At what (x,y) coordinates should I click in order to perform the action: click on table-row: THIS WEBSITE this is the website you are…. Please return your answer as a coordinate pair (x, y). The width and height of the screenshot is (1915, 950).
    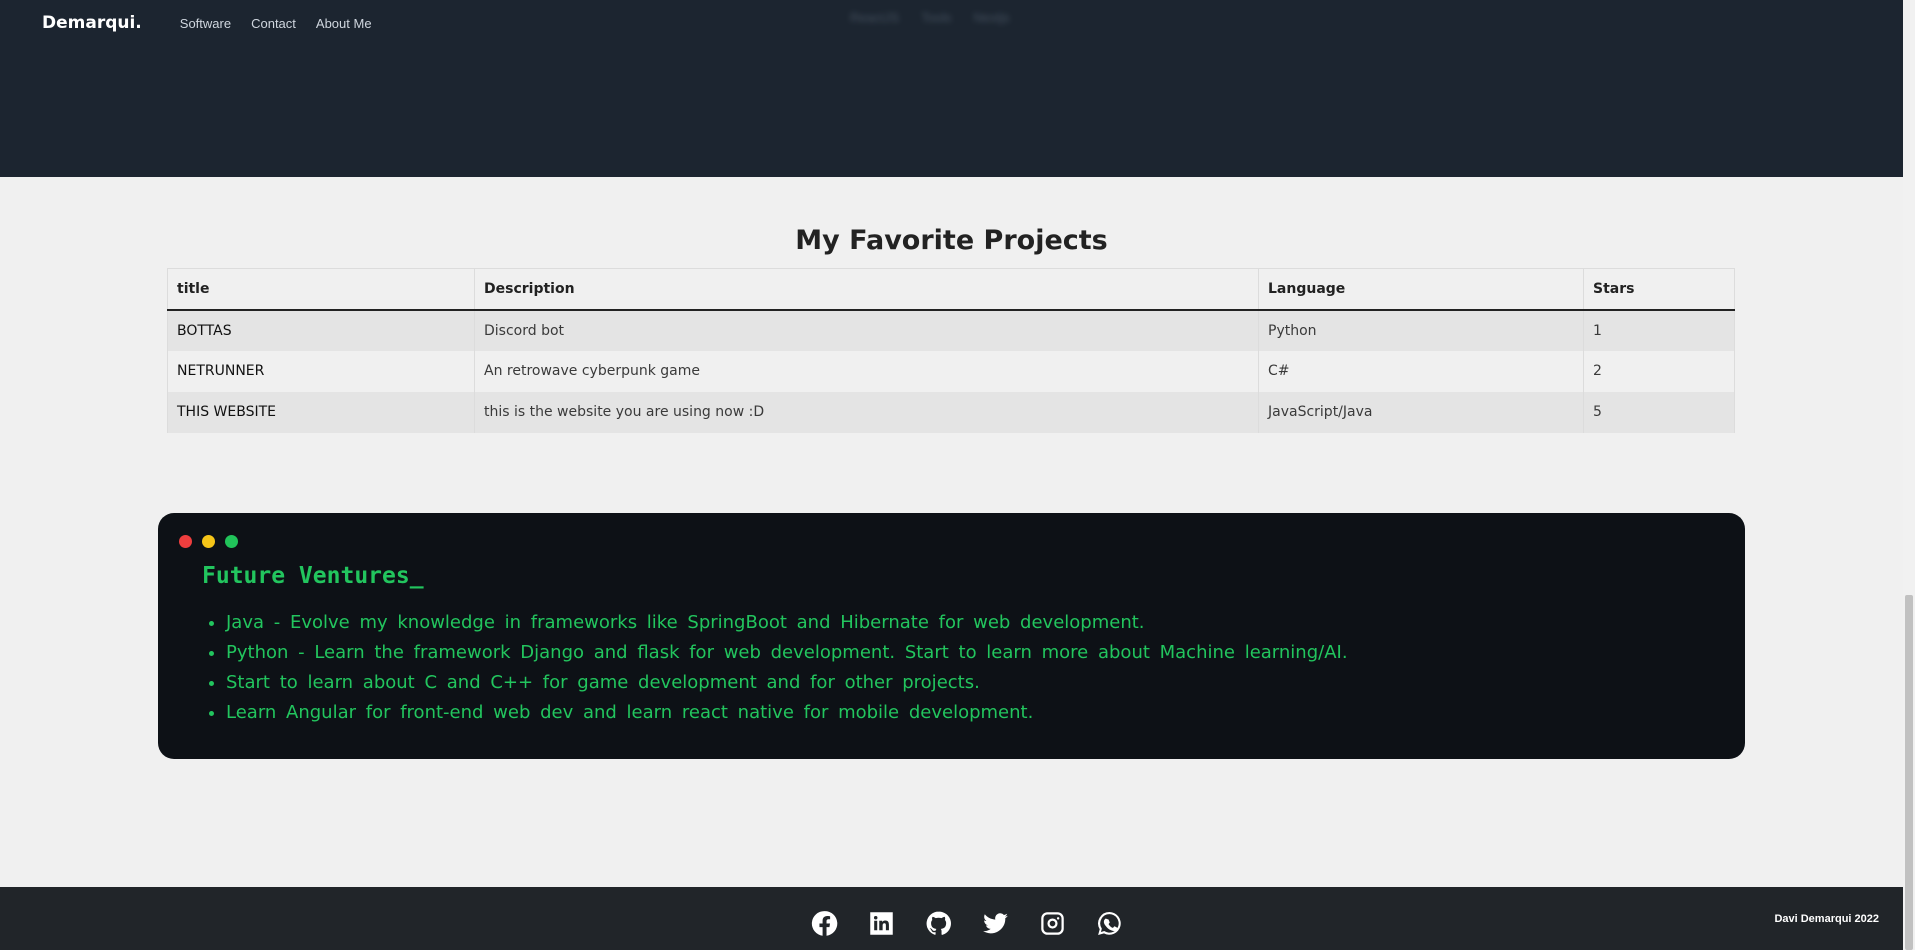
    Looking at the image, I should click on (951, 412).